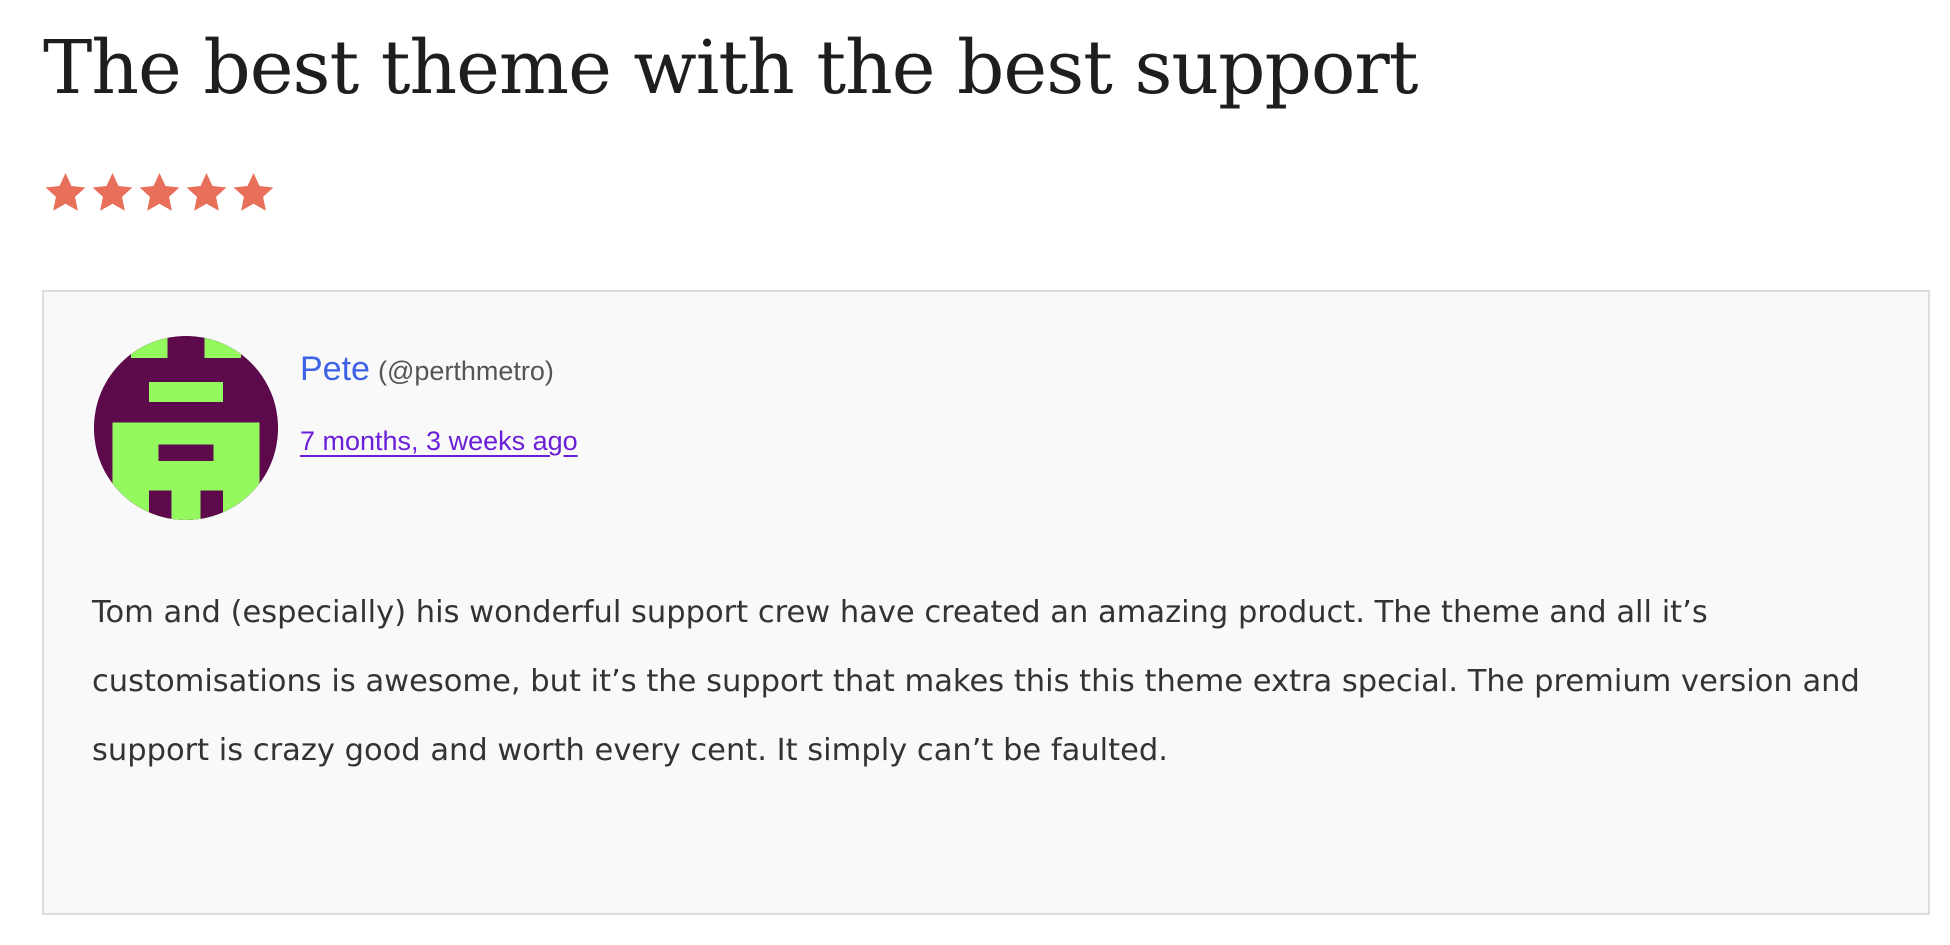 The image size is (1950, 945). Describe the element at coordinates (465, 371) in the screenshot. I see `author-handle: (@perthmetro)` at that location.